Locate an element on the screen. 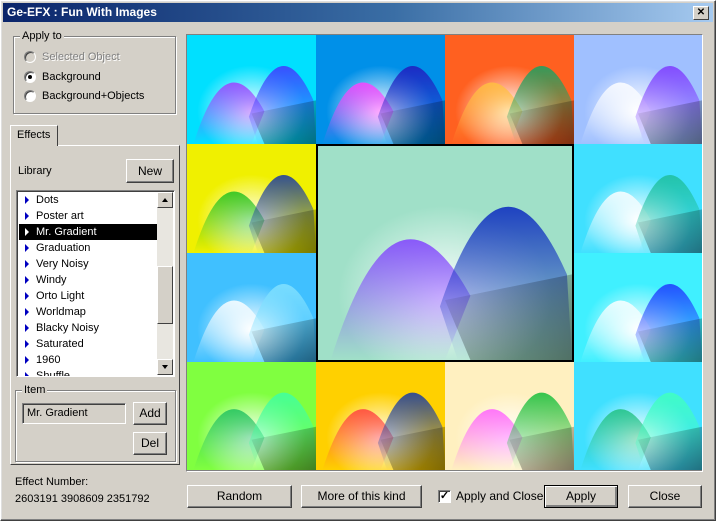  tab-effects: Effects is located at coordinates (34, 135).